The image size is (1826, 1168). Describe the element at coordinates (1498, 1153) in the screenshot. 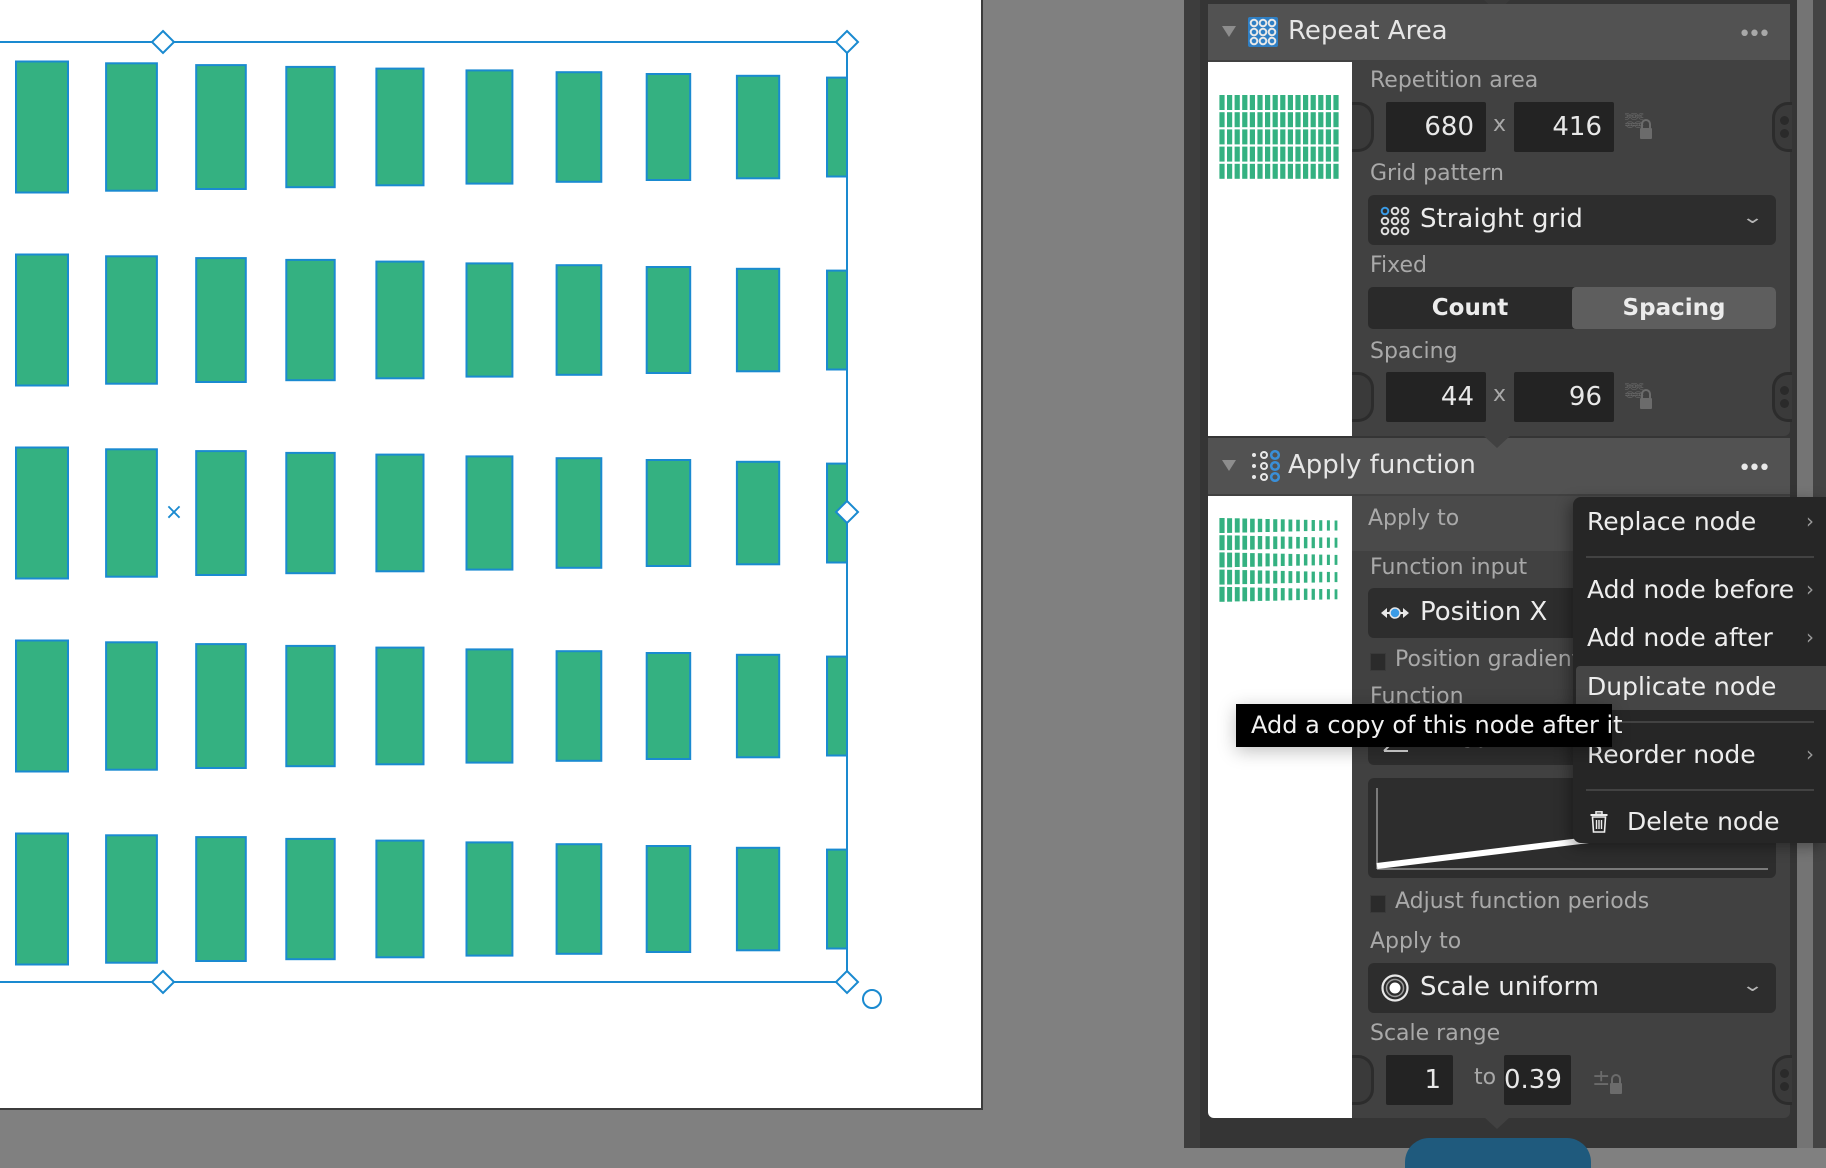

I see `add-node-button` at that location.